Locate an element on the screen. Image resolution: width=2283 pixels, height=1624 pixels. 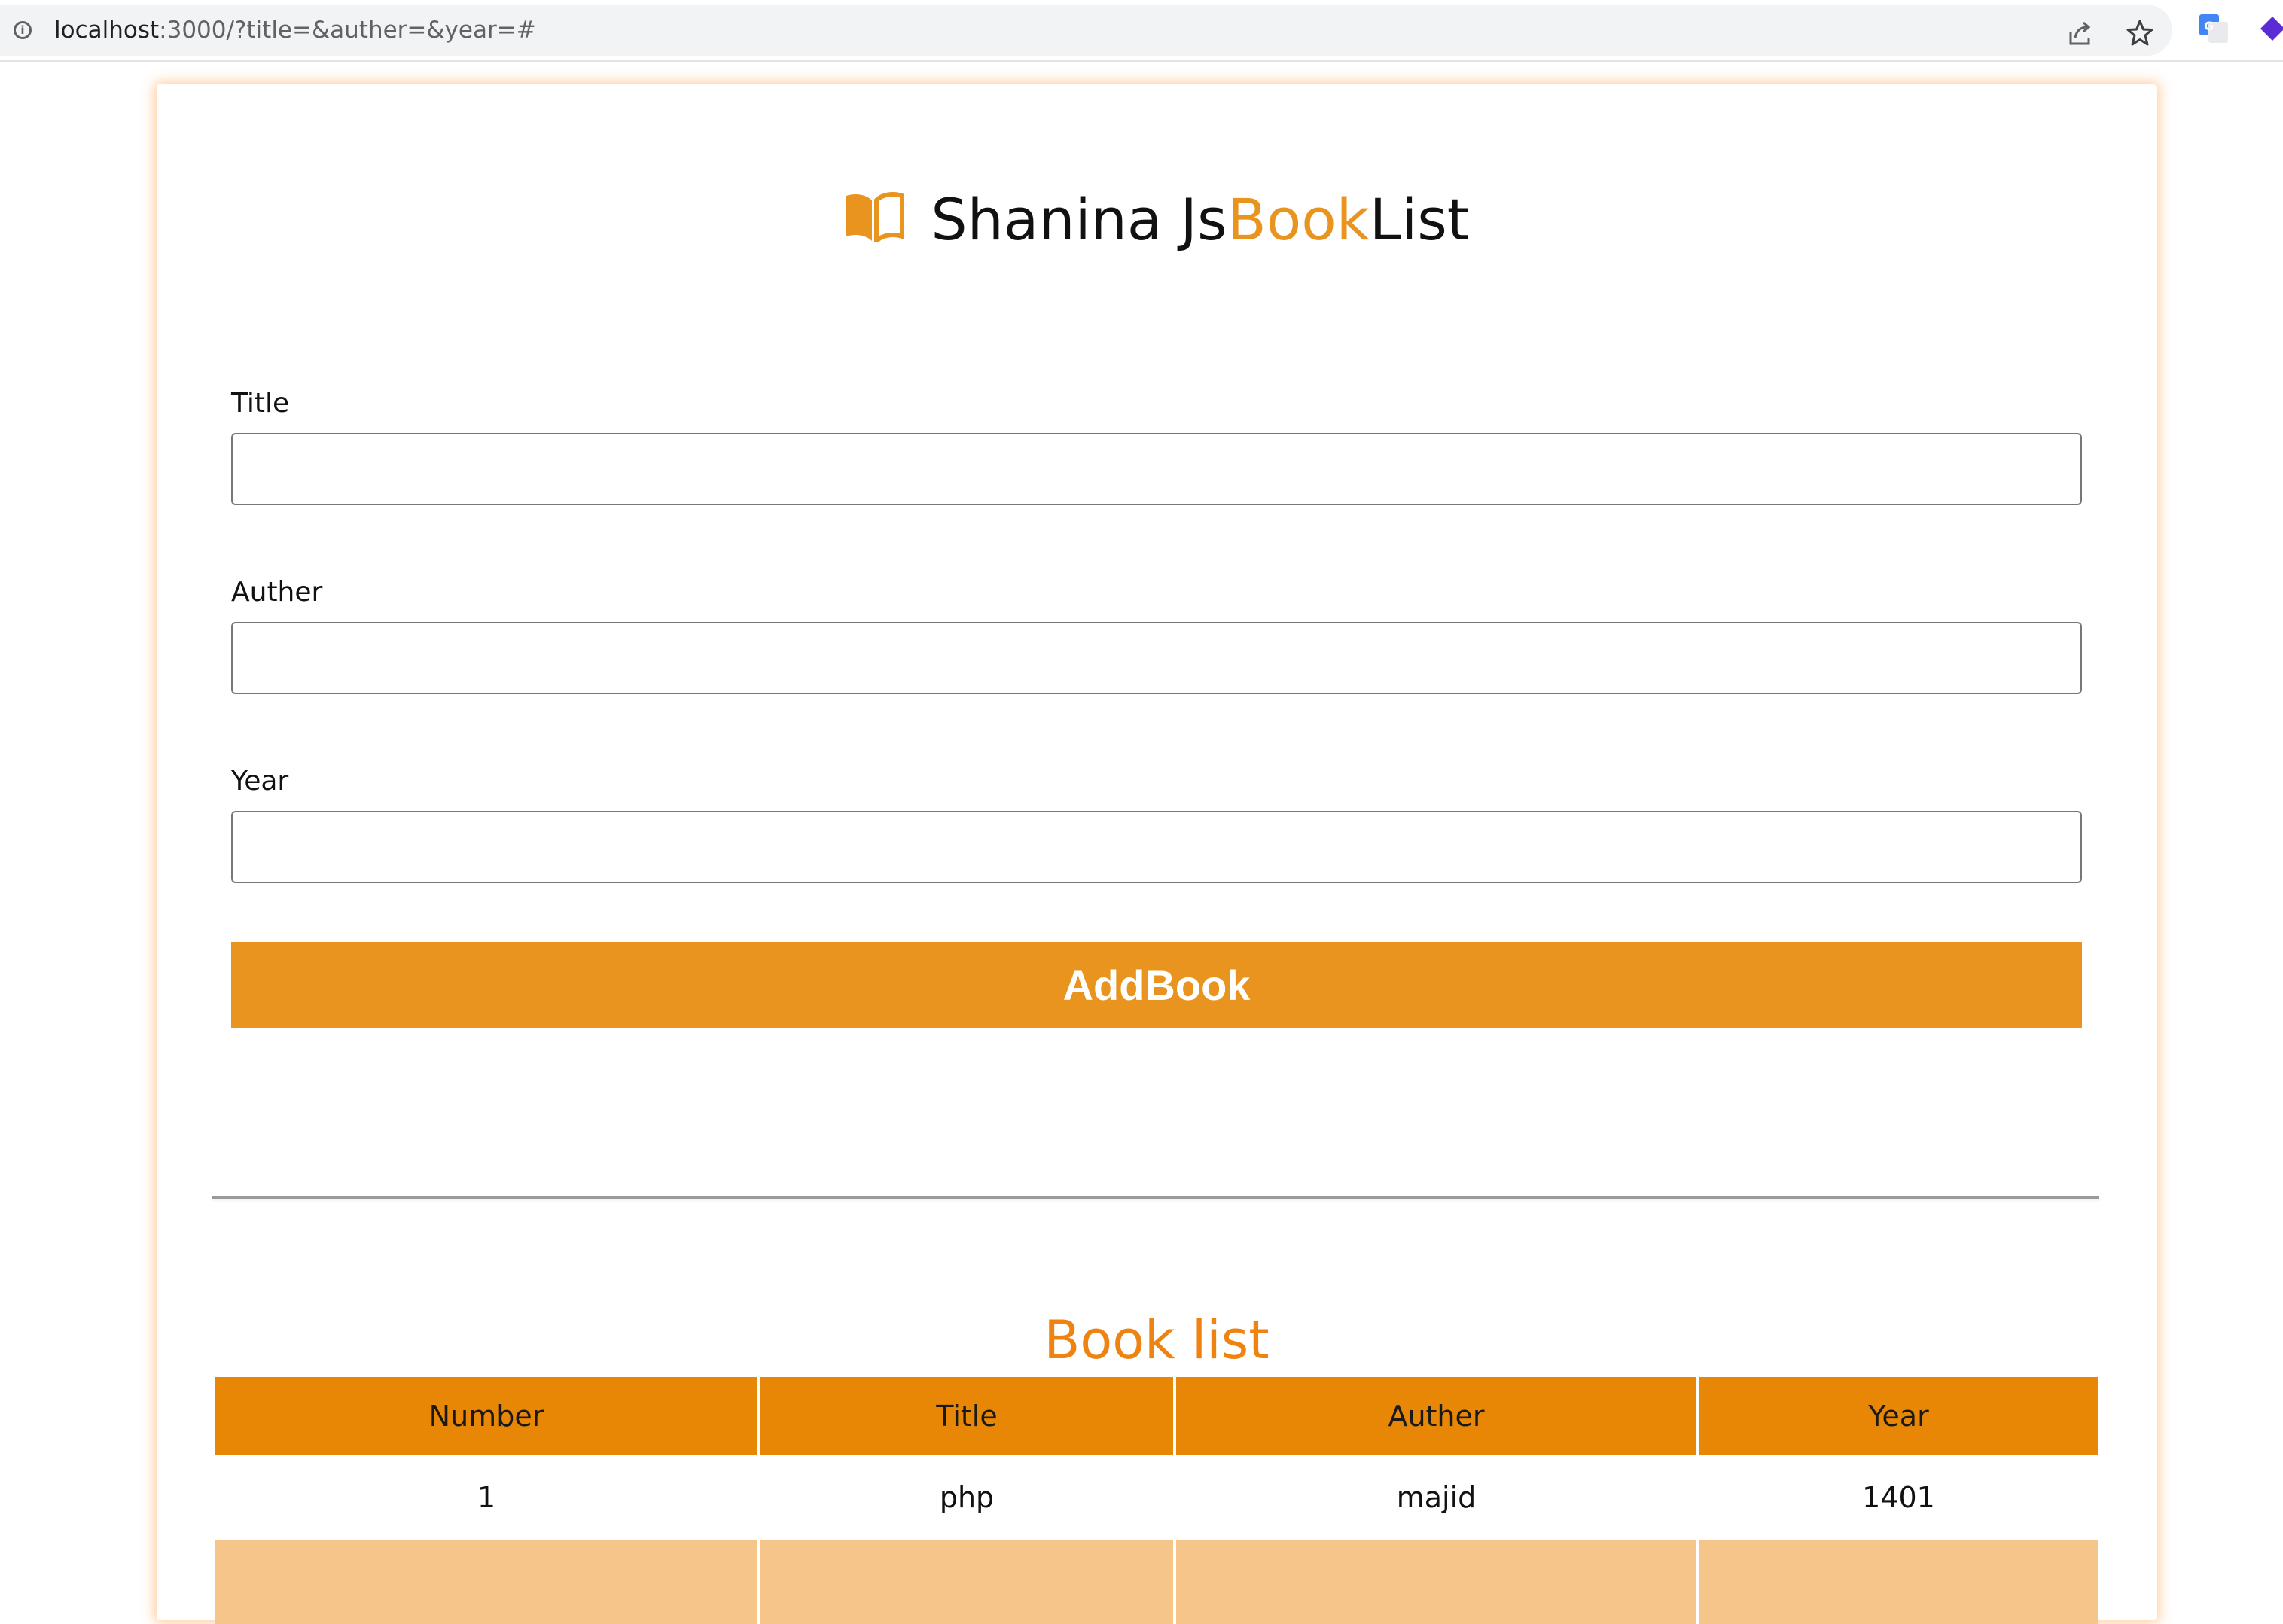
column-header-number: Number is located at coordinates (487, 1416).